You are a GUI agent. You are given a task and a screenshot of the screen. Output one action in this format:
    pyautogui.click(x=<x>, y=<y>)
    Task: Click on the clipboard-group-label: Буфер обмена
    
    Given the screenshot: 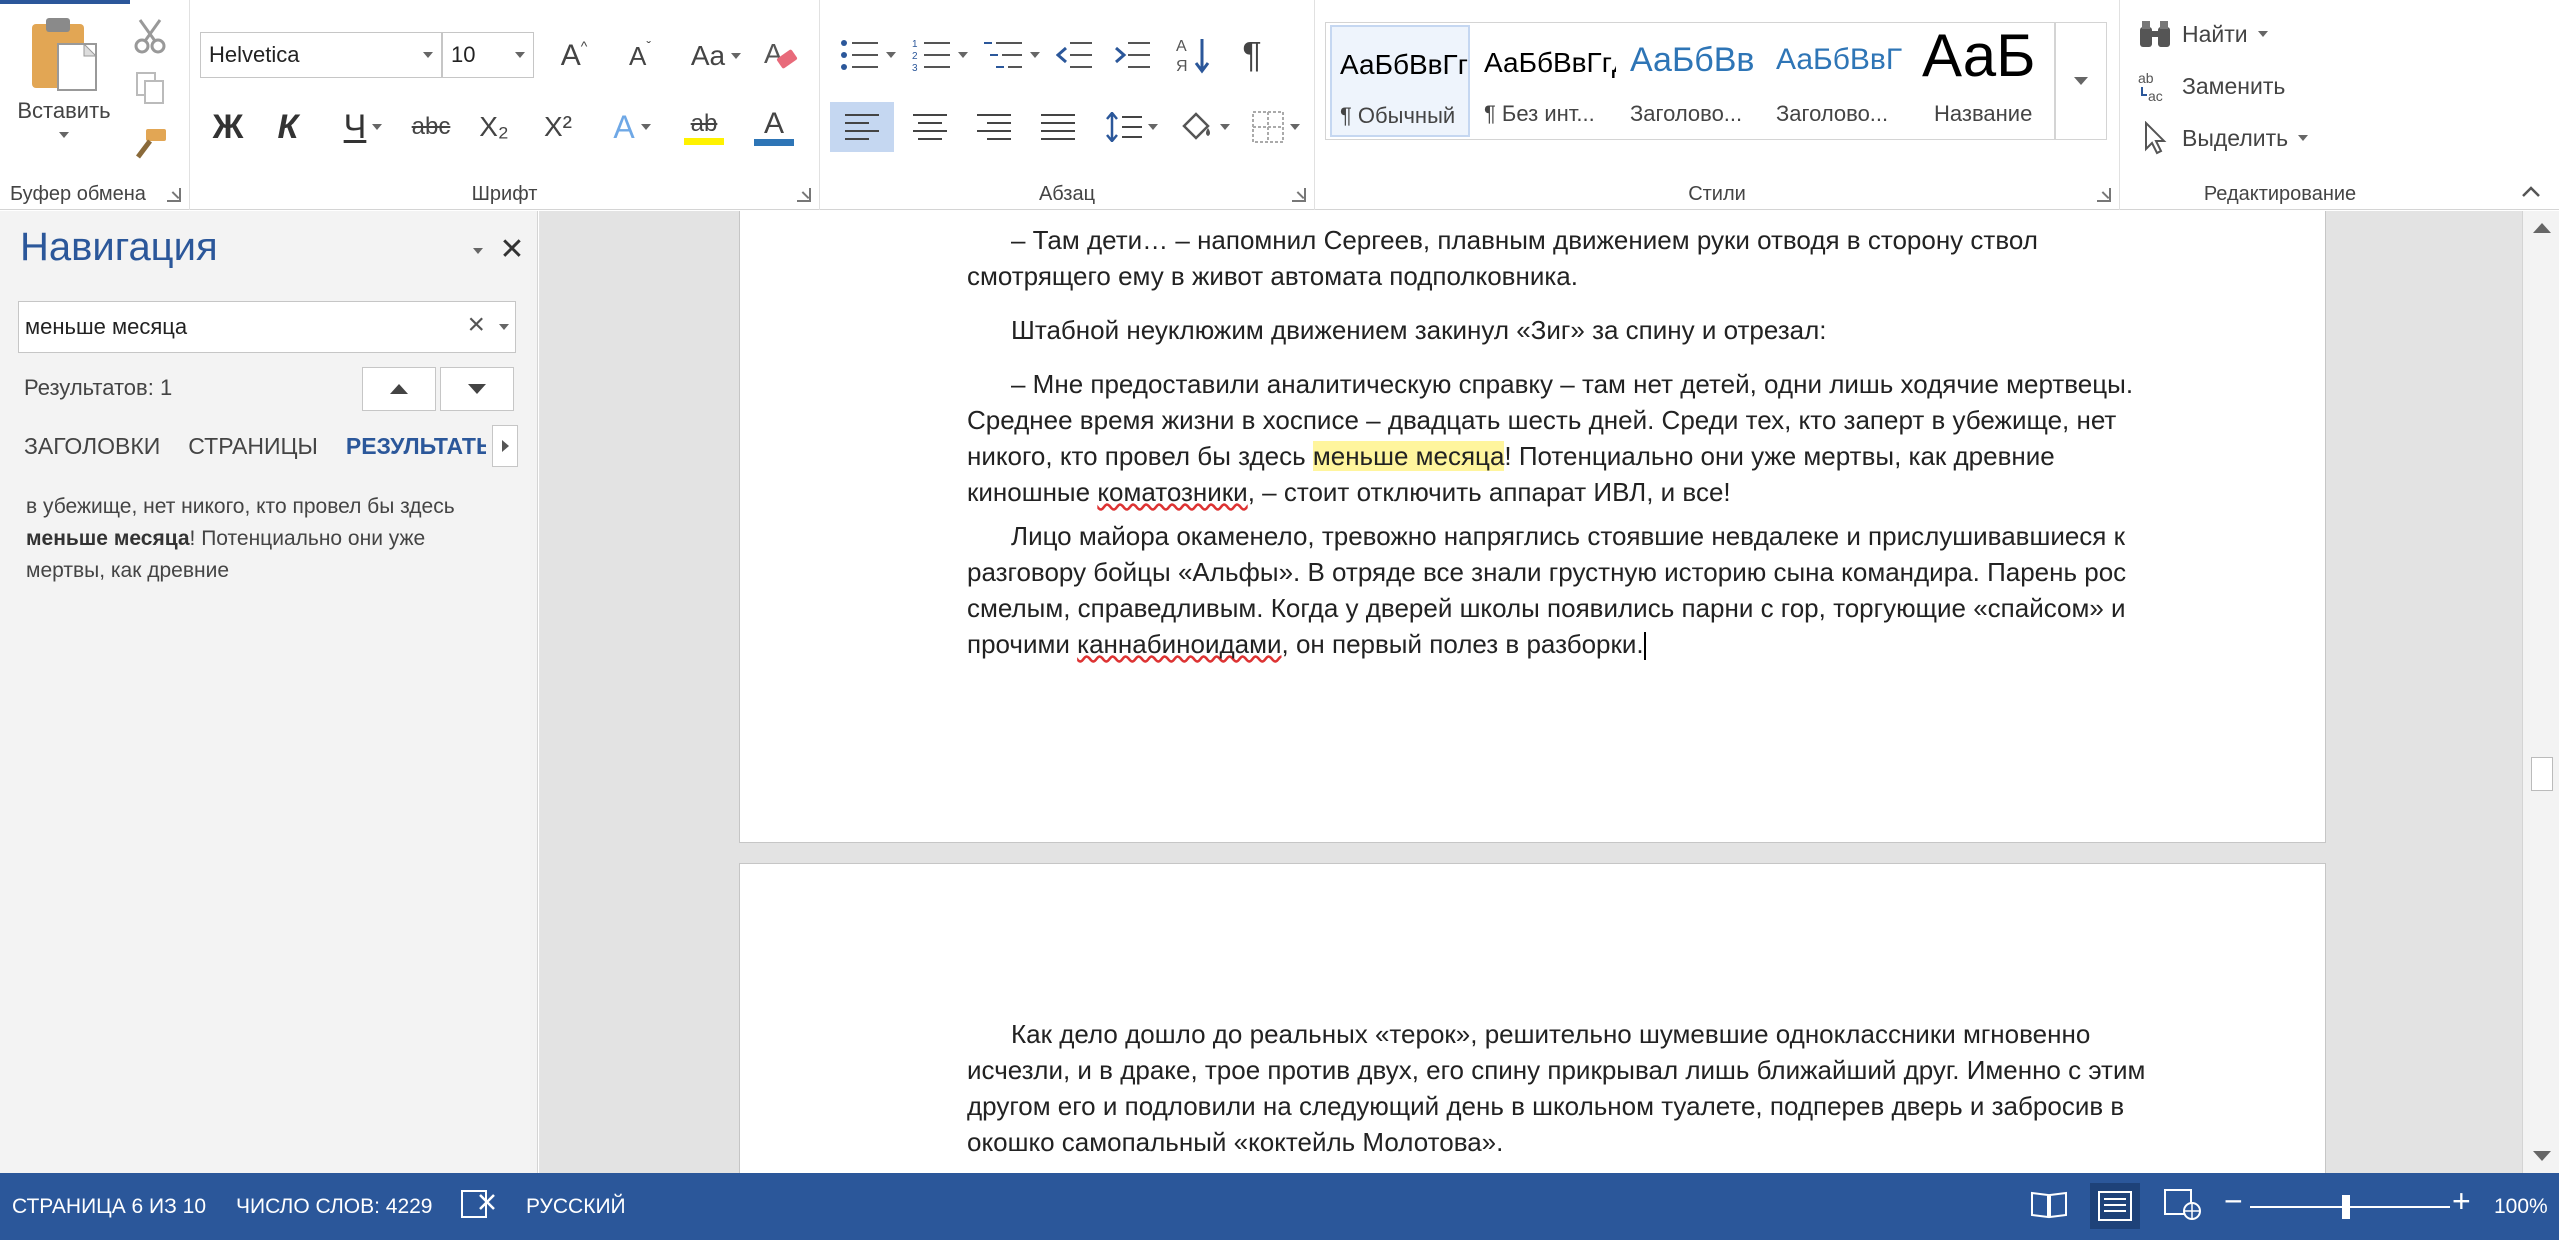 What is the action you would take?
    pyautogui.click(x=78, y=194)
    